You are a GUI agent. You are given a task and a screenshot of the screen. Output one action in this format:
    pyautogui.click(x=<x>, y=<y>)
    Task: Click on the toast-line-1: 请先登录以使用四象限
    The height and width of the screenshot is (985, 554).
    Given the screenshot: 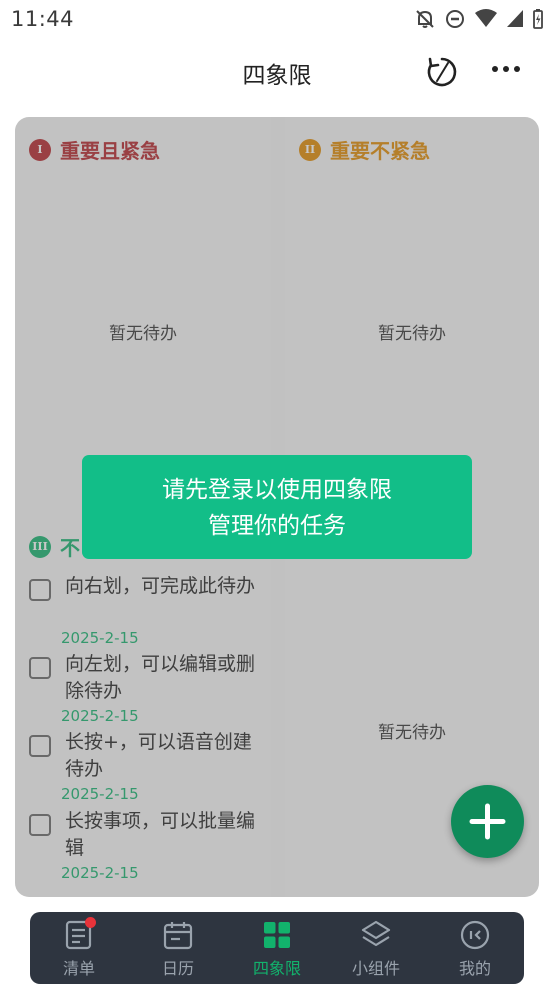 What is the action you would take?
    pyautogui.click(x=277, y=490)
    